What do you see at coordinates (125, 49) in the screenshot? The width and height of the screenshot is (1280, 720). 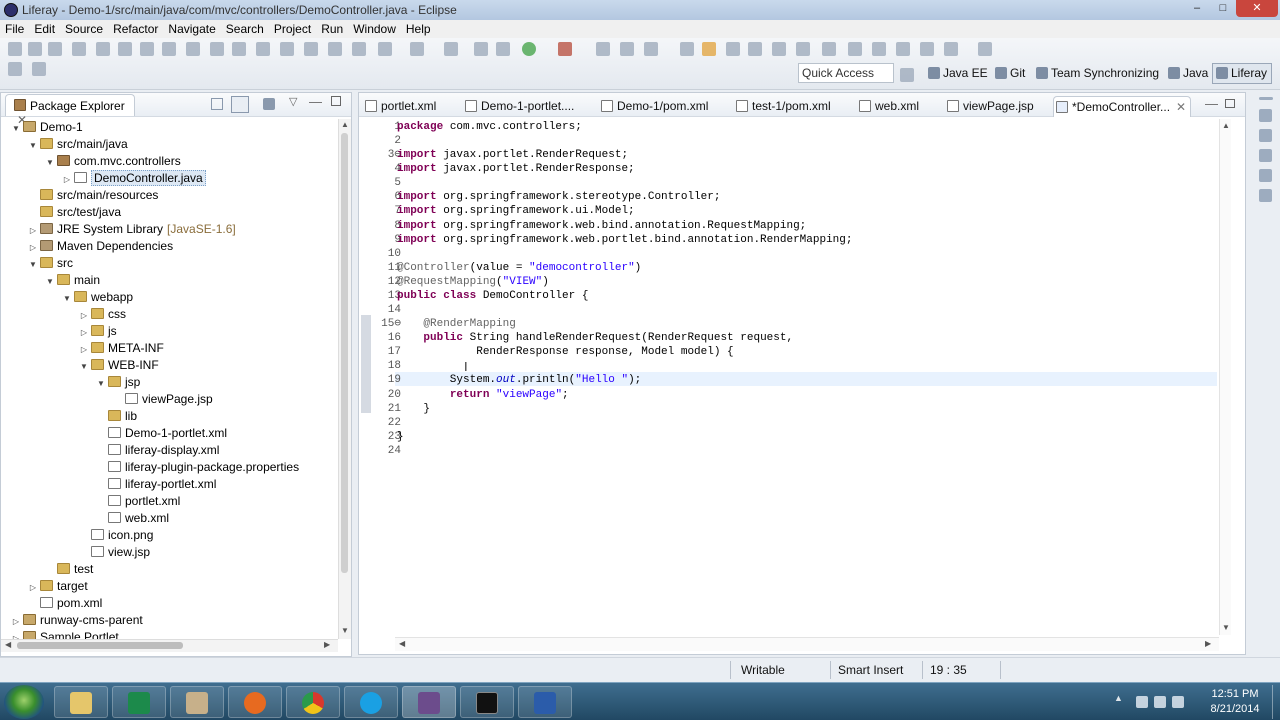 I see `debug-server-icon` at bounding box center [125, 49].